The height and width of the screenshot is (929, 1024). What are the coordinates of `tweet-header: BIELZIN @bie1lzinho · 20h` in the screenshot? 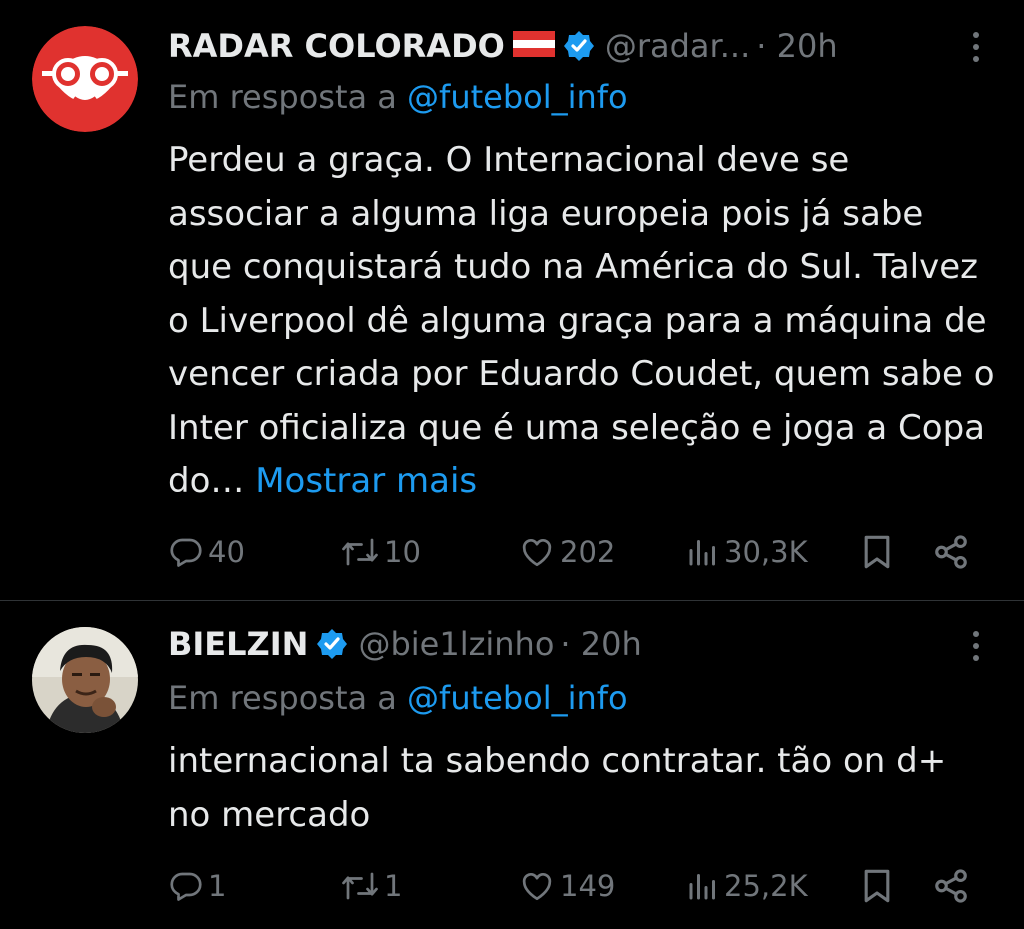 It's located at (405, 644).